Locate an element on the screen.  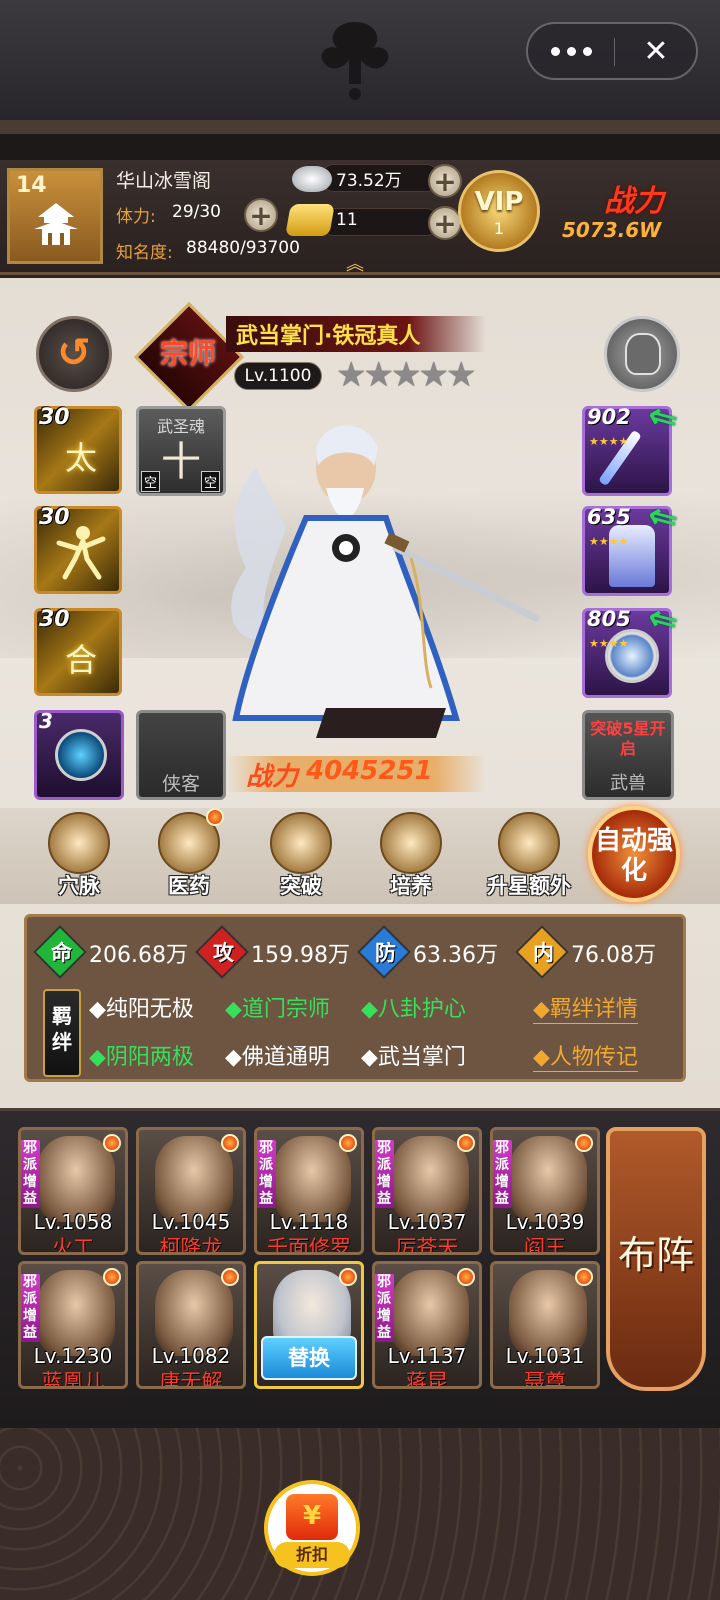
biography-link: ◆人物传记 is located at coordinates (585, 1055).